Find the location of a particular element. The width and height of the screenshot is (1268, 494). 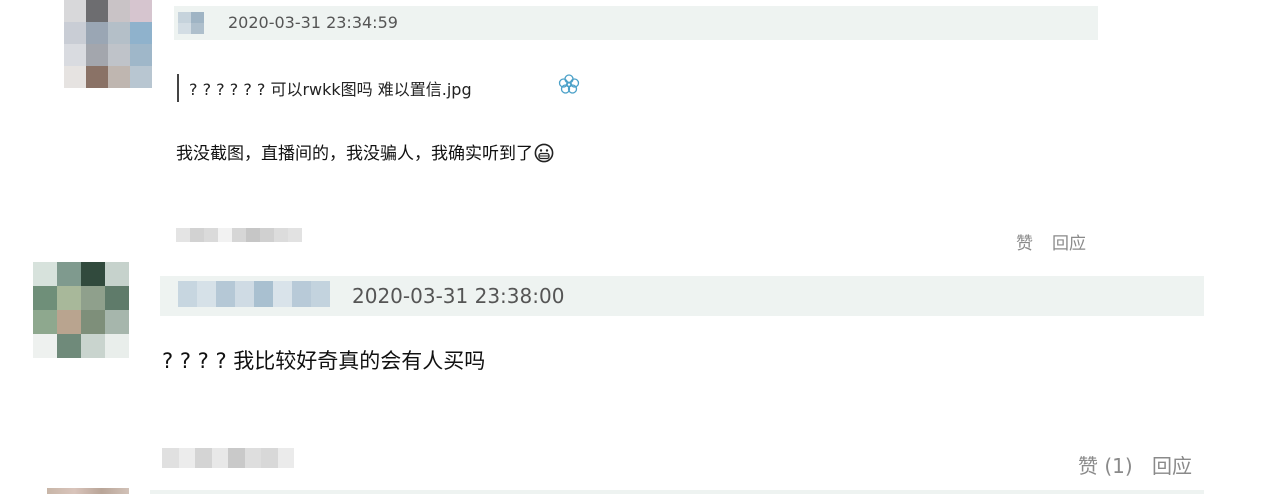

comment-text: 我没截图，直播间的，我没骗人，我确实听到了 is located at coordinates (365, 151).